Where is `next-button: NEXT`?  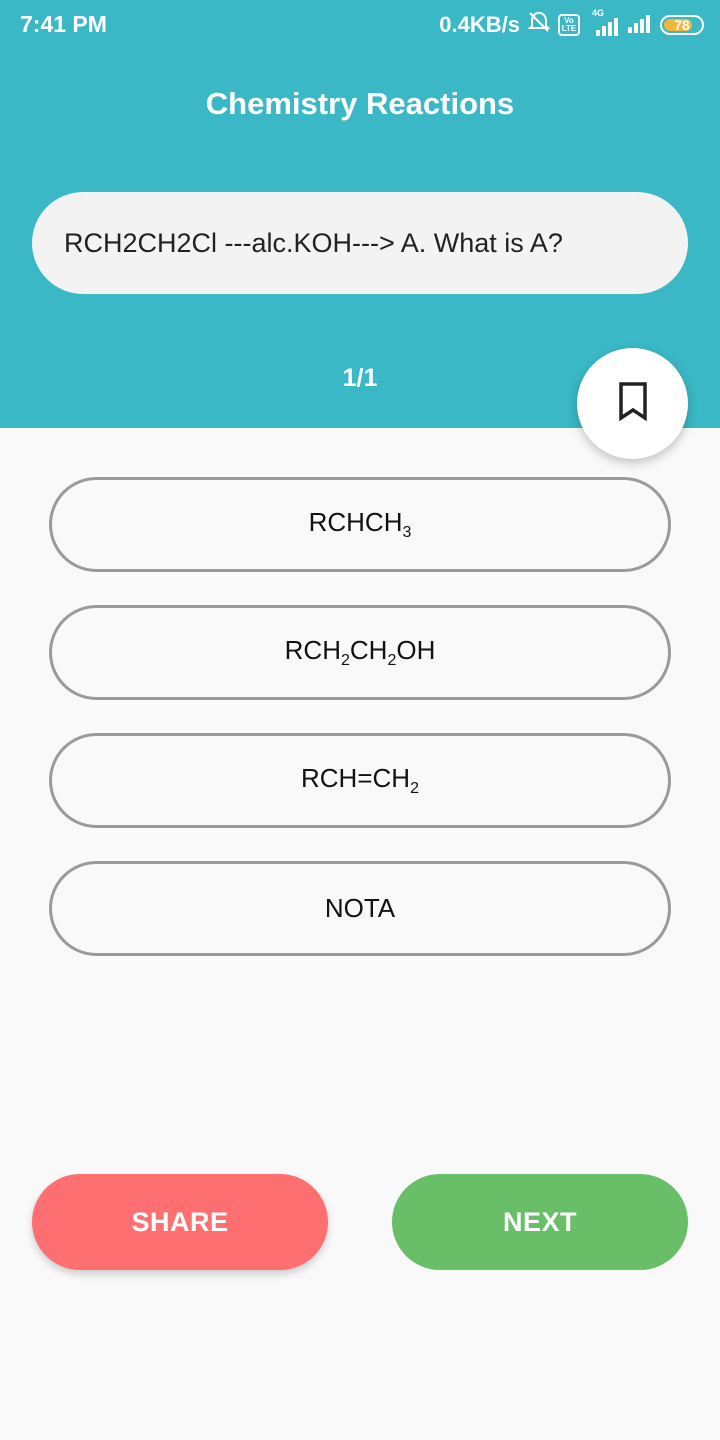
next-button: NEXT is located at coordinates (540, 1222).